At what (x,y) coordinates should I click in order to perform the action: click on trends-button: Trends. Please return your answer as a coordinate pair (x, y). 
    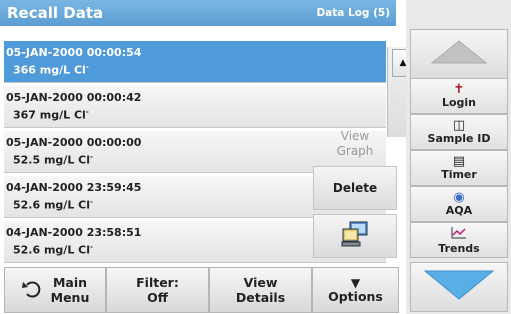
    Looking at the image, I should click on (459, 240).